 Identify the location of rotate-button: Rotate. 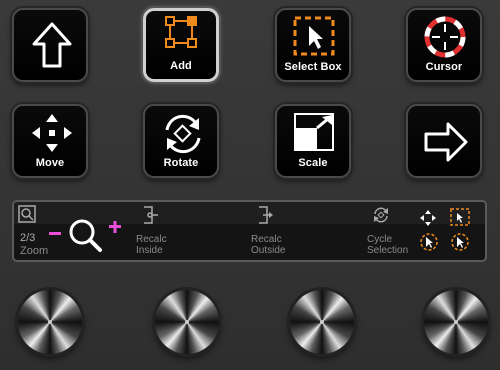
(181, 141).